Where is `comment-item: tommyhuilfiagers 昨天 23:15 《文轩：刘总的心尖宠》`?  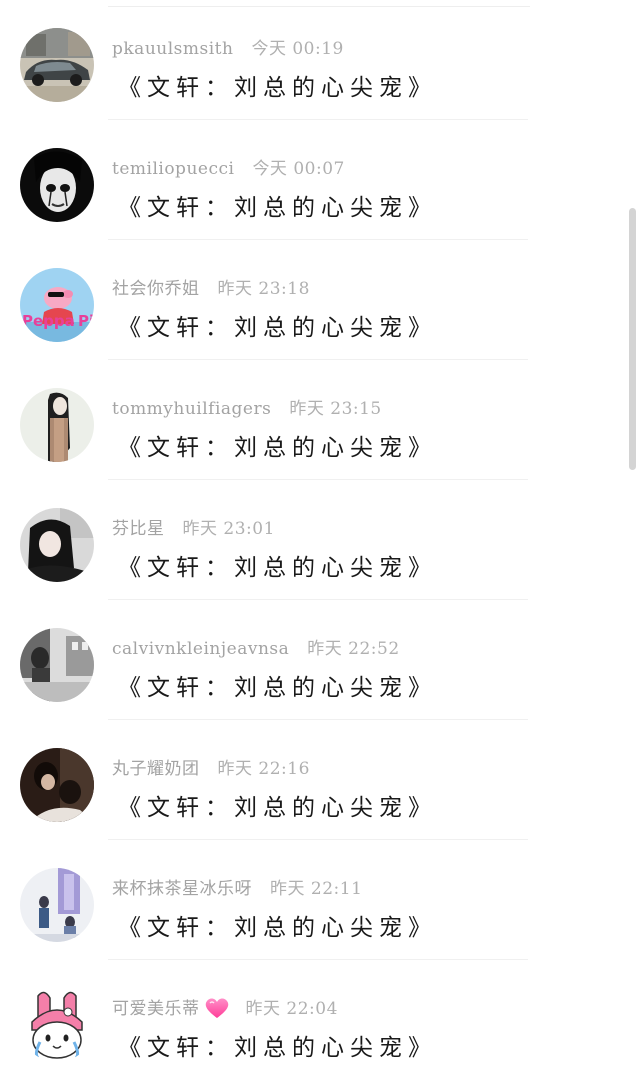
comment-item: tommyhuilfiagers 昨天 23:15 《文轩：刘总的心尖宠》 is located at coordinates (320, 420).